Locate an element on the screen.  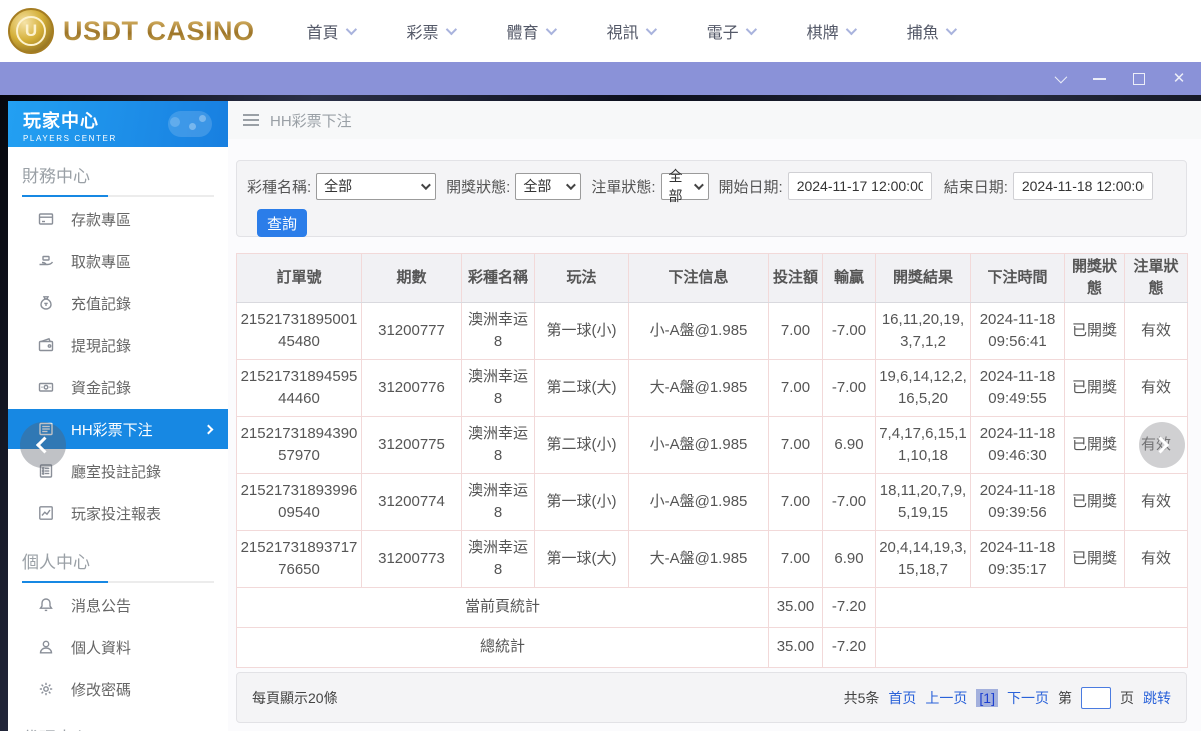
minimize-icon is located at coordinates (1099, 78).